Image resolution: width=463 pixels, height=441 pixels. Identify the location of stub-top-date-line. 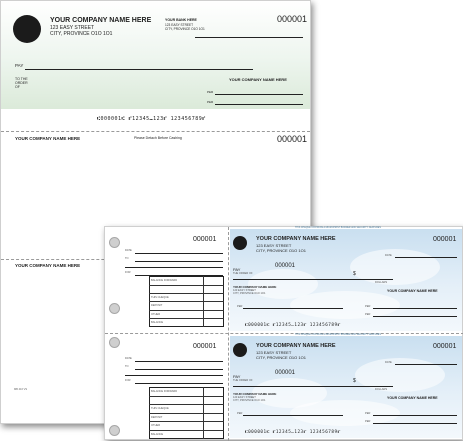
(179, 253).